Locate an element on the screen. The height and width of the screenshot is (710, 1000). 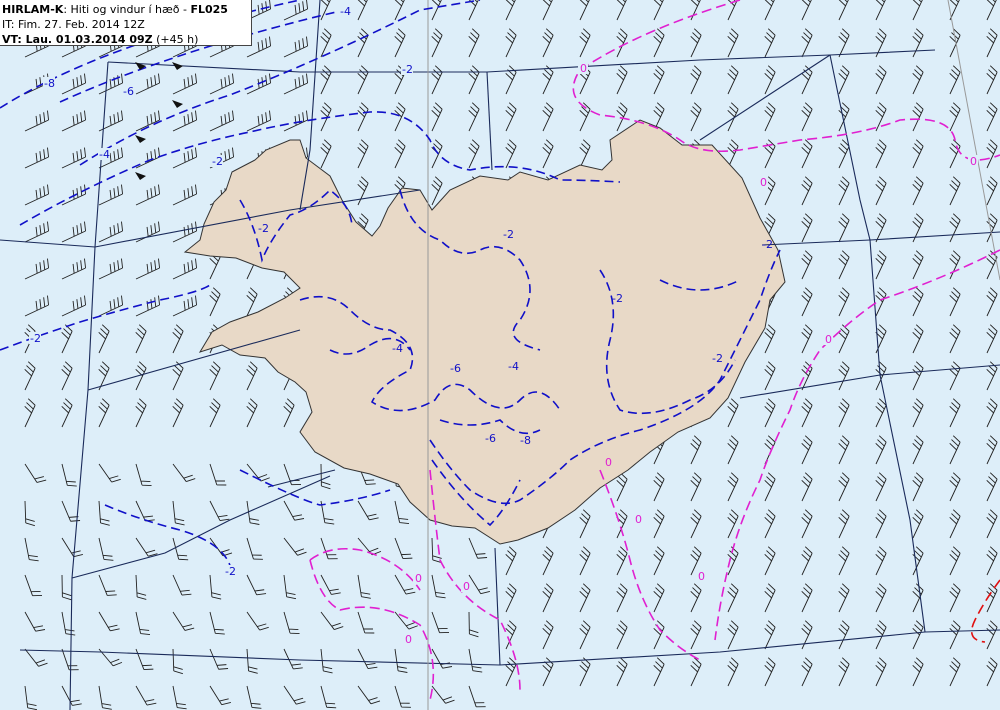
model-name: HIRLAM-K is located at coordinates (33, 9).